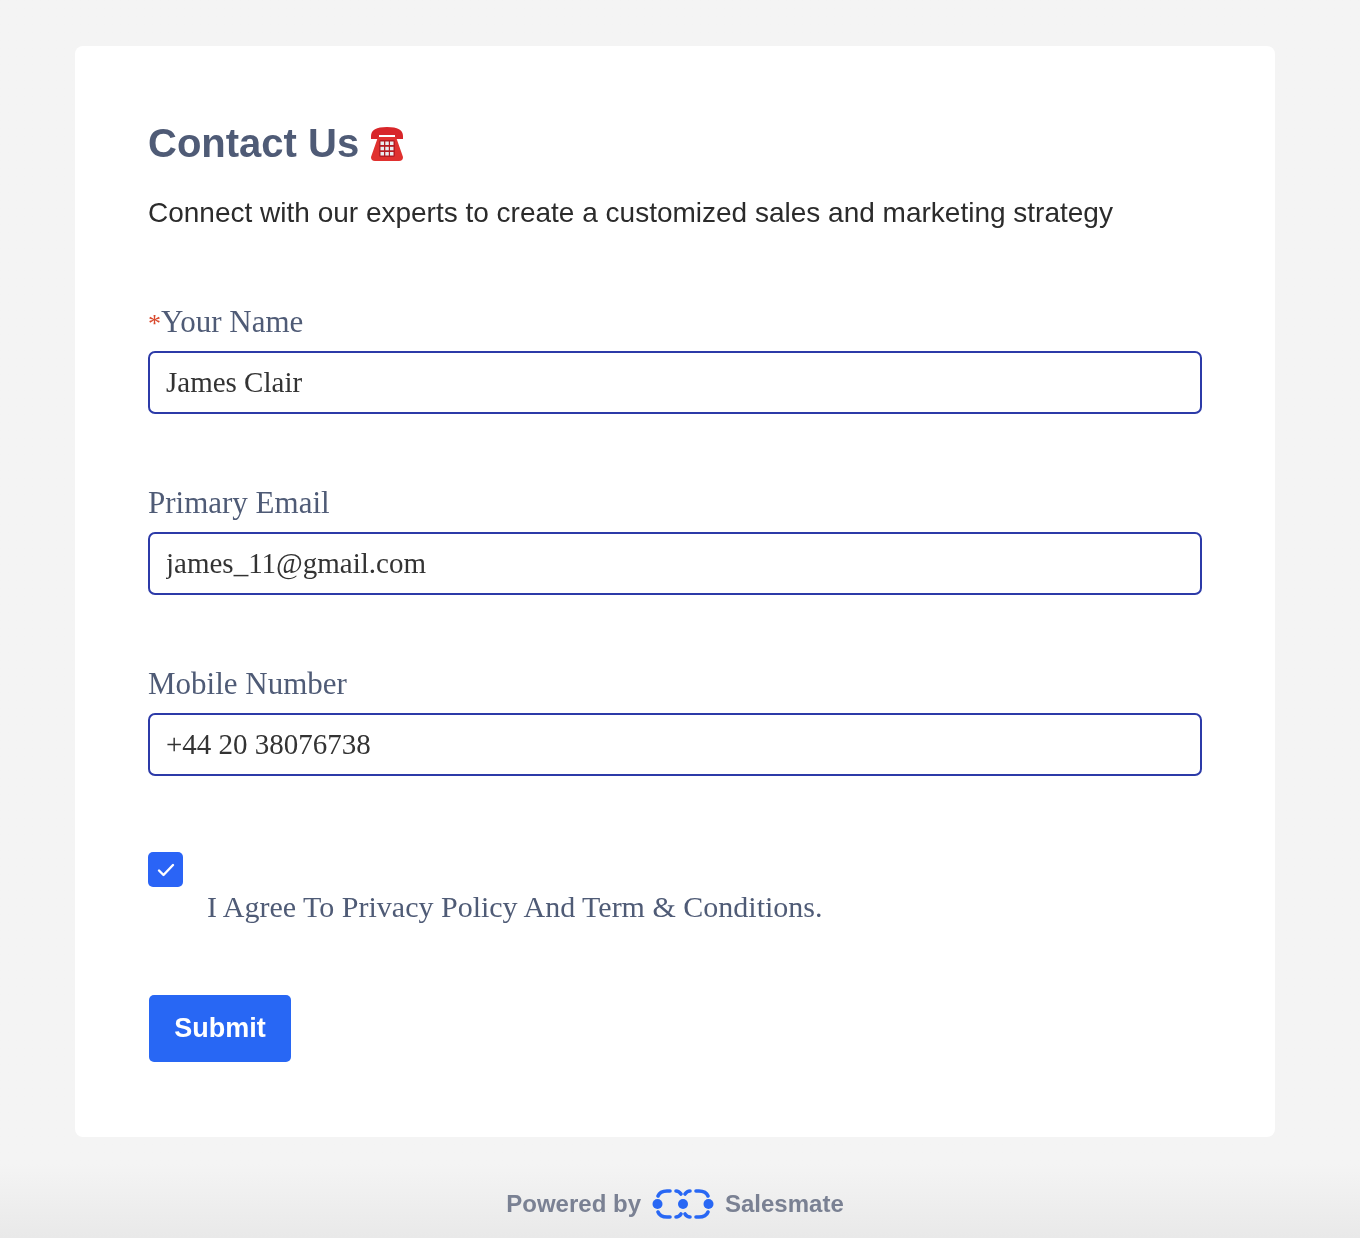  I want to click on powered-by-text: Powered by, so click(573, 1204).